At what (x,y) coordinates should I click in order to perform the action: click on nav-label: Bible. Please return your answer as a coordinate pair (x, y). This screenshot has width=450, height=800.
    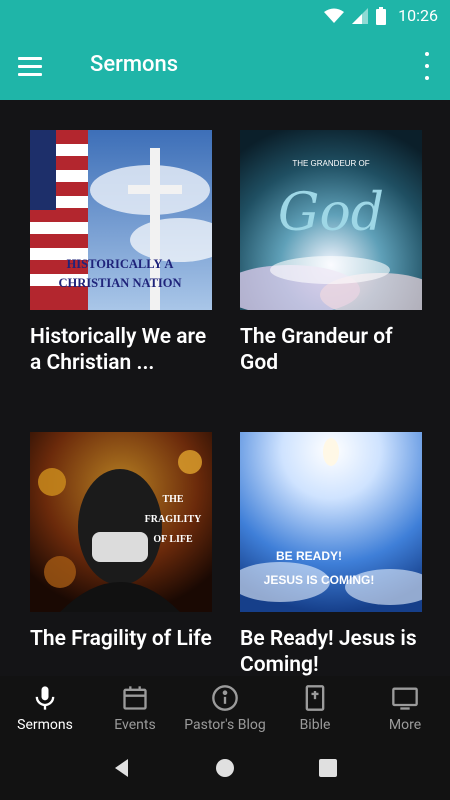
    Looking at the image, I should click on (315, 725).